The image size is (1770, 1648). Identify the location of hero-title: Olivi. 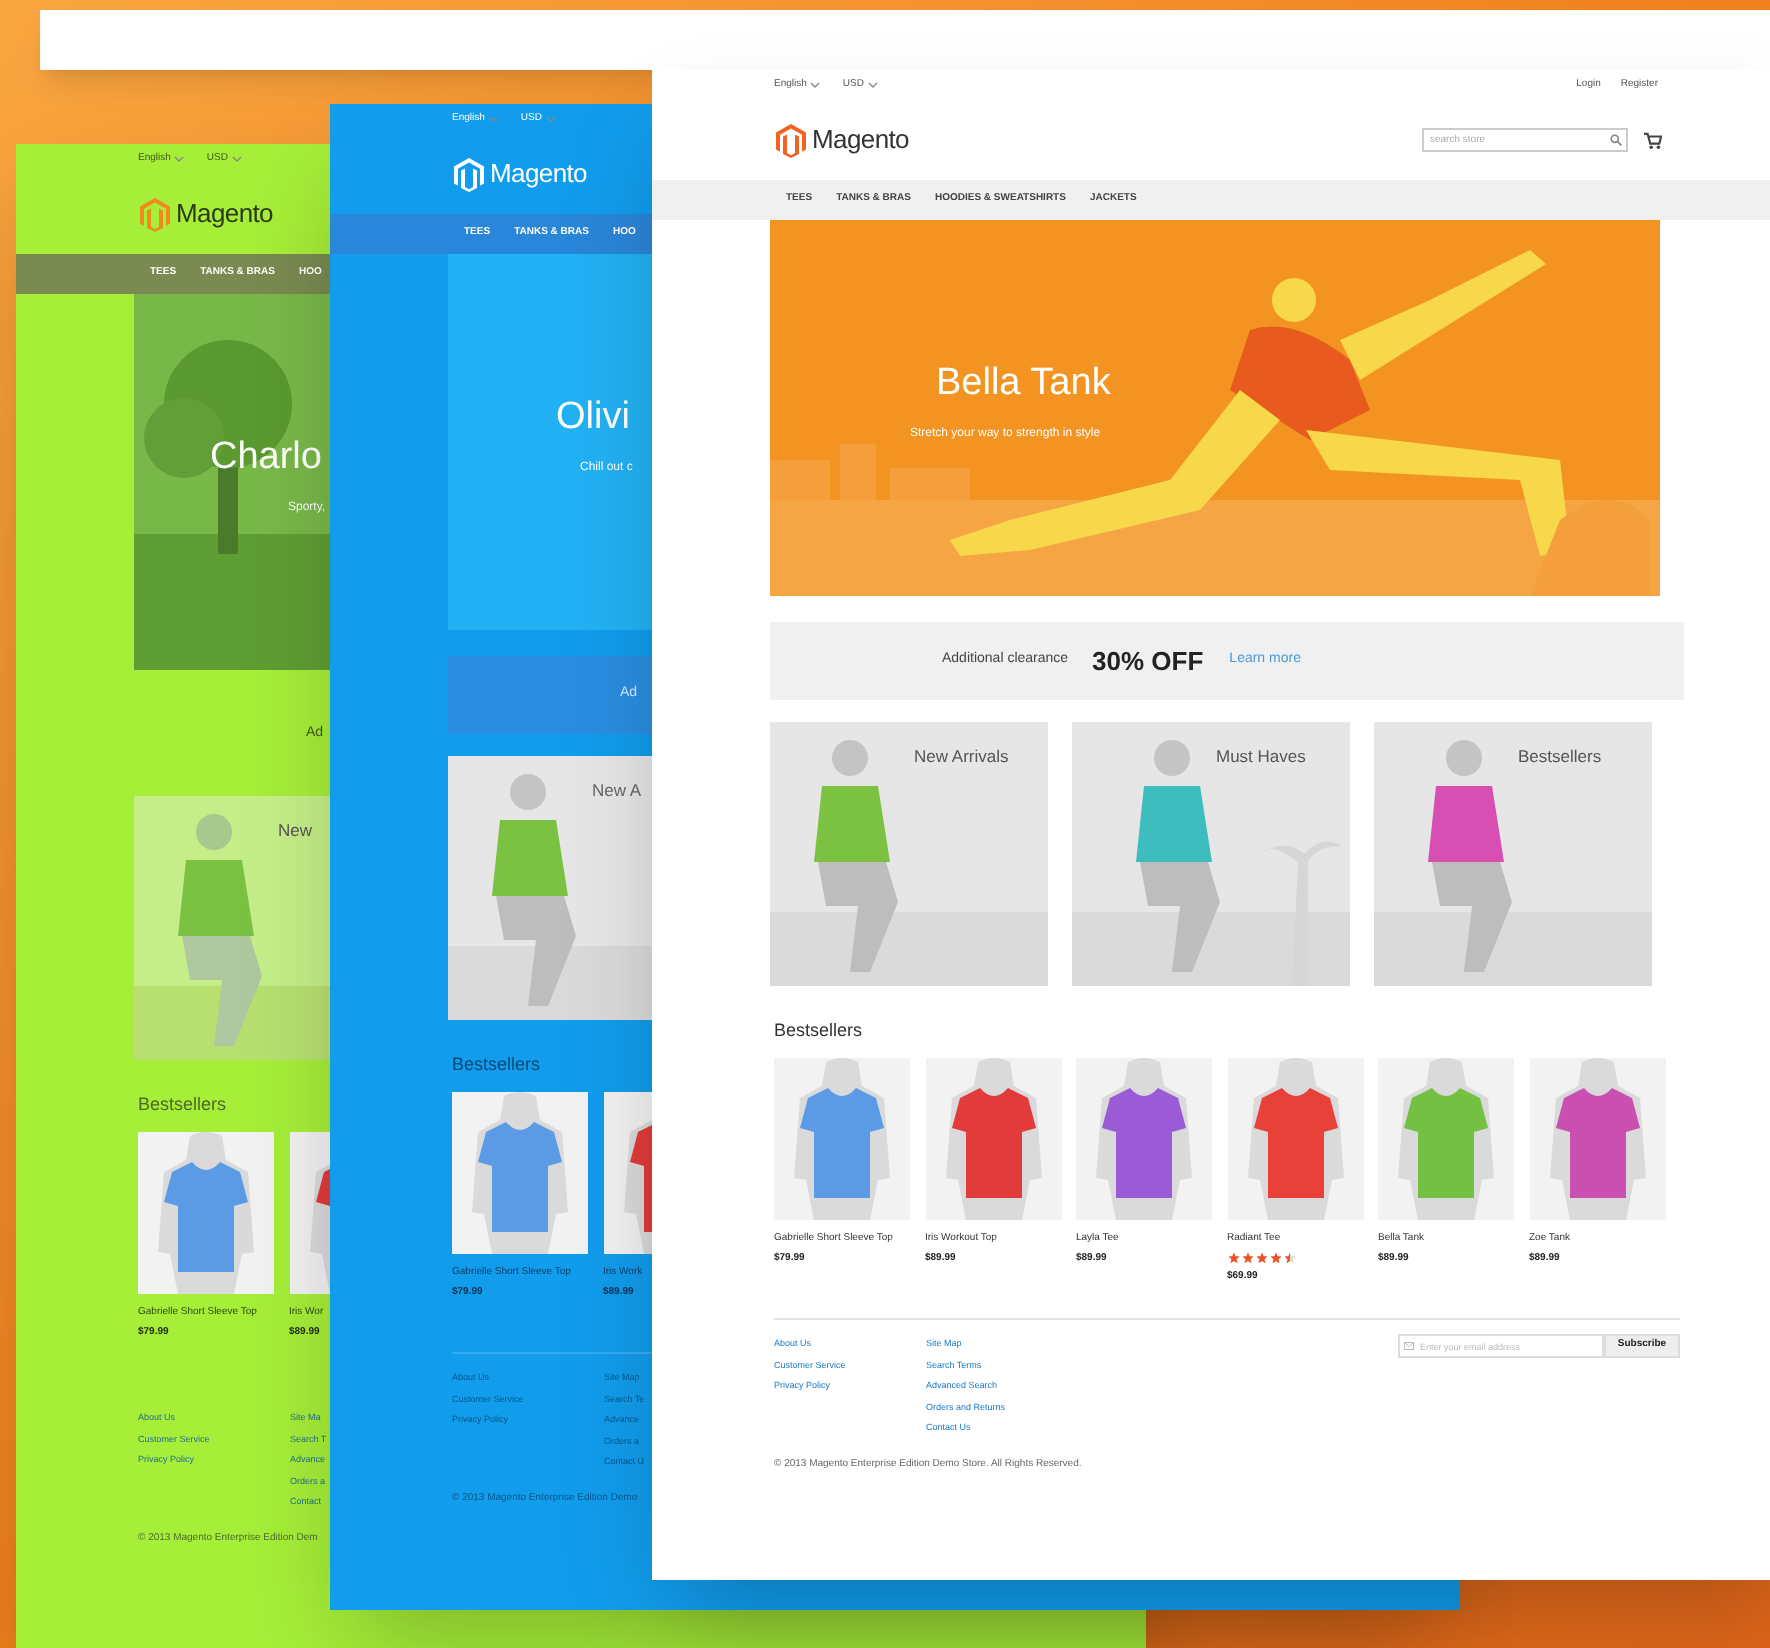
(593, 418).